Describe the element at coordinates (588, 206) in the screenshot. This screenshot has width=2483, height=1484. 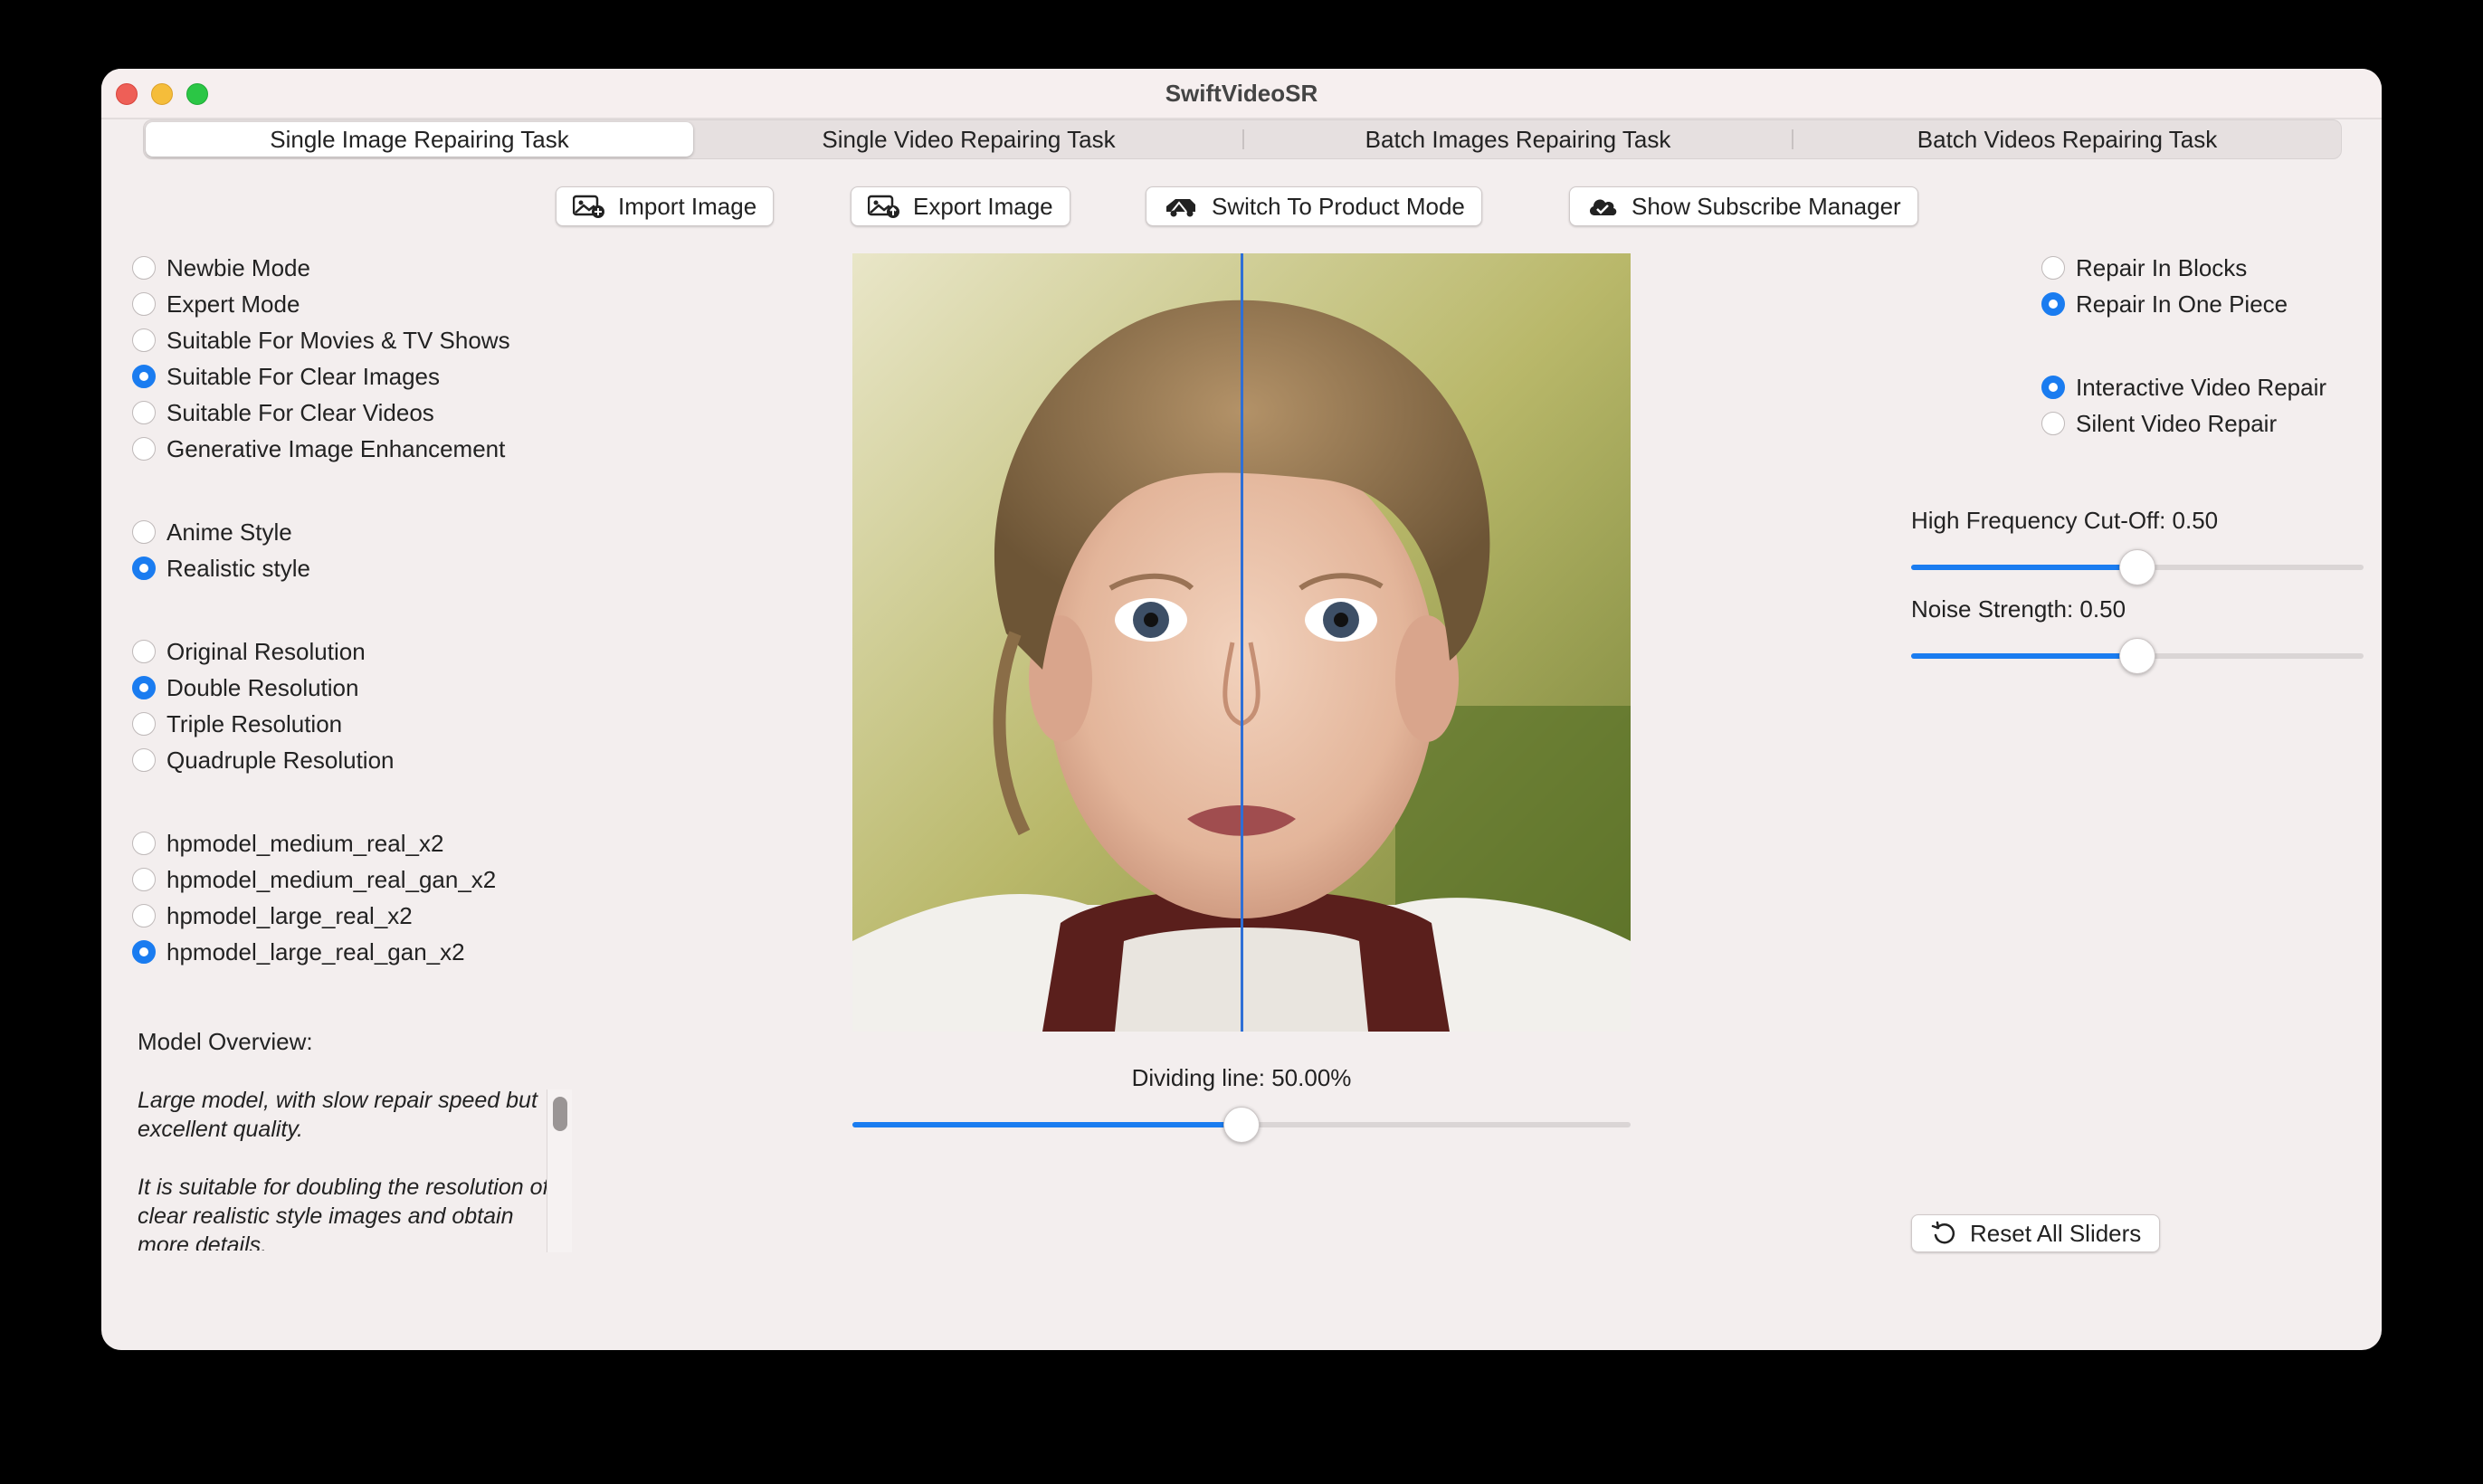
I see `import-image-icon` at that location.